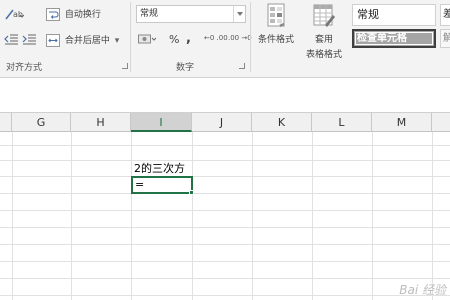  Describe the element at coordinates (101, 122) in the screenshot. I see `column-header: H` at that location.